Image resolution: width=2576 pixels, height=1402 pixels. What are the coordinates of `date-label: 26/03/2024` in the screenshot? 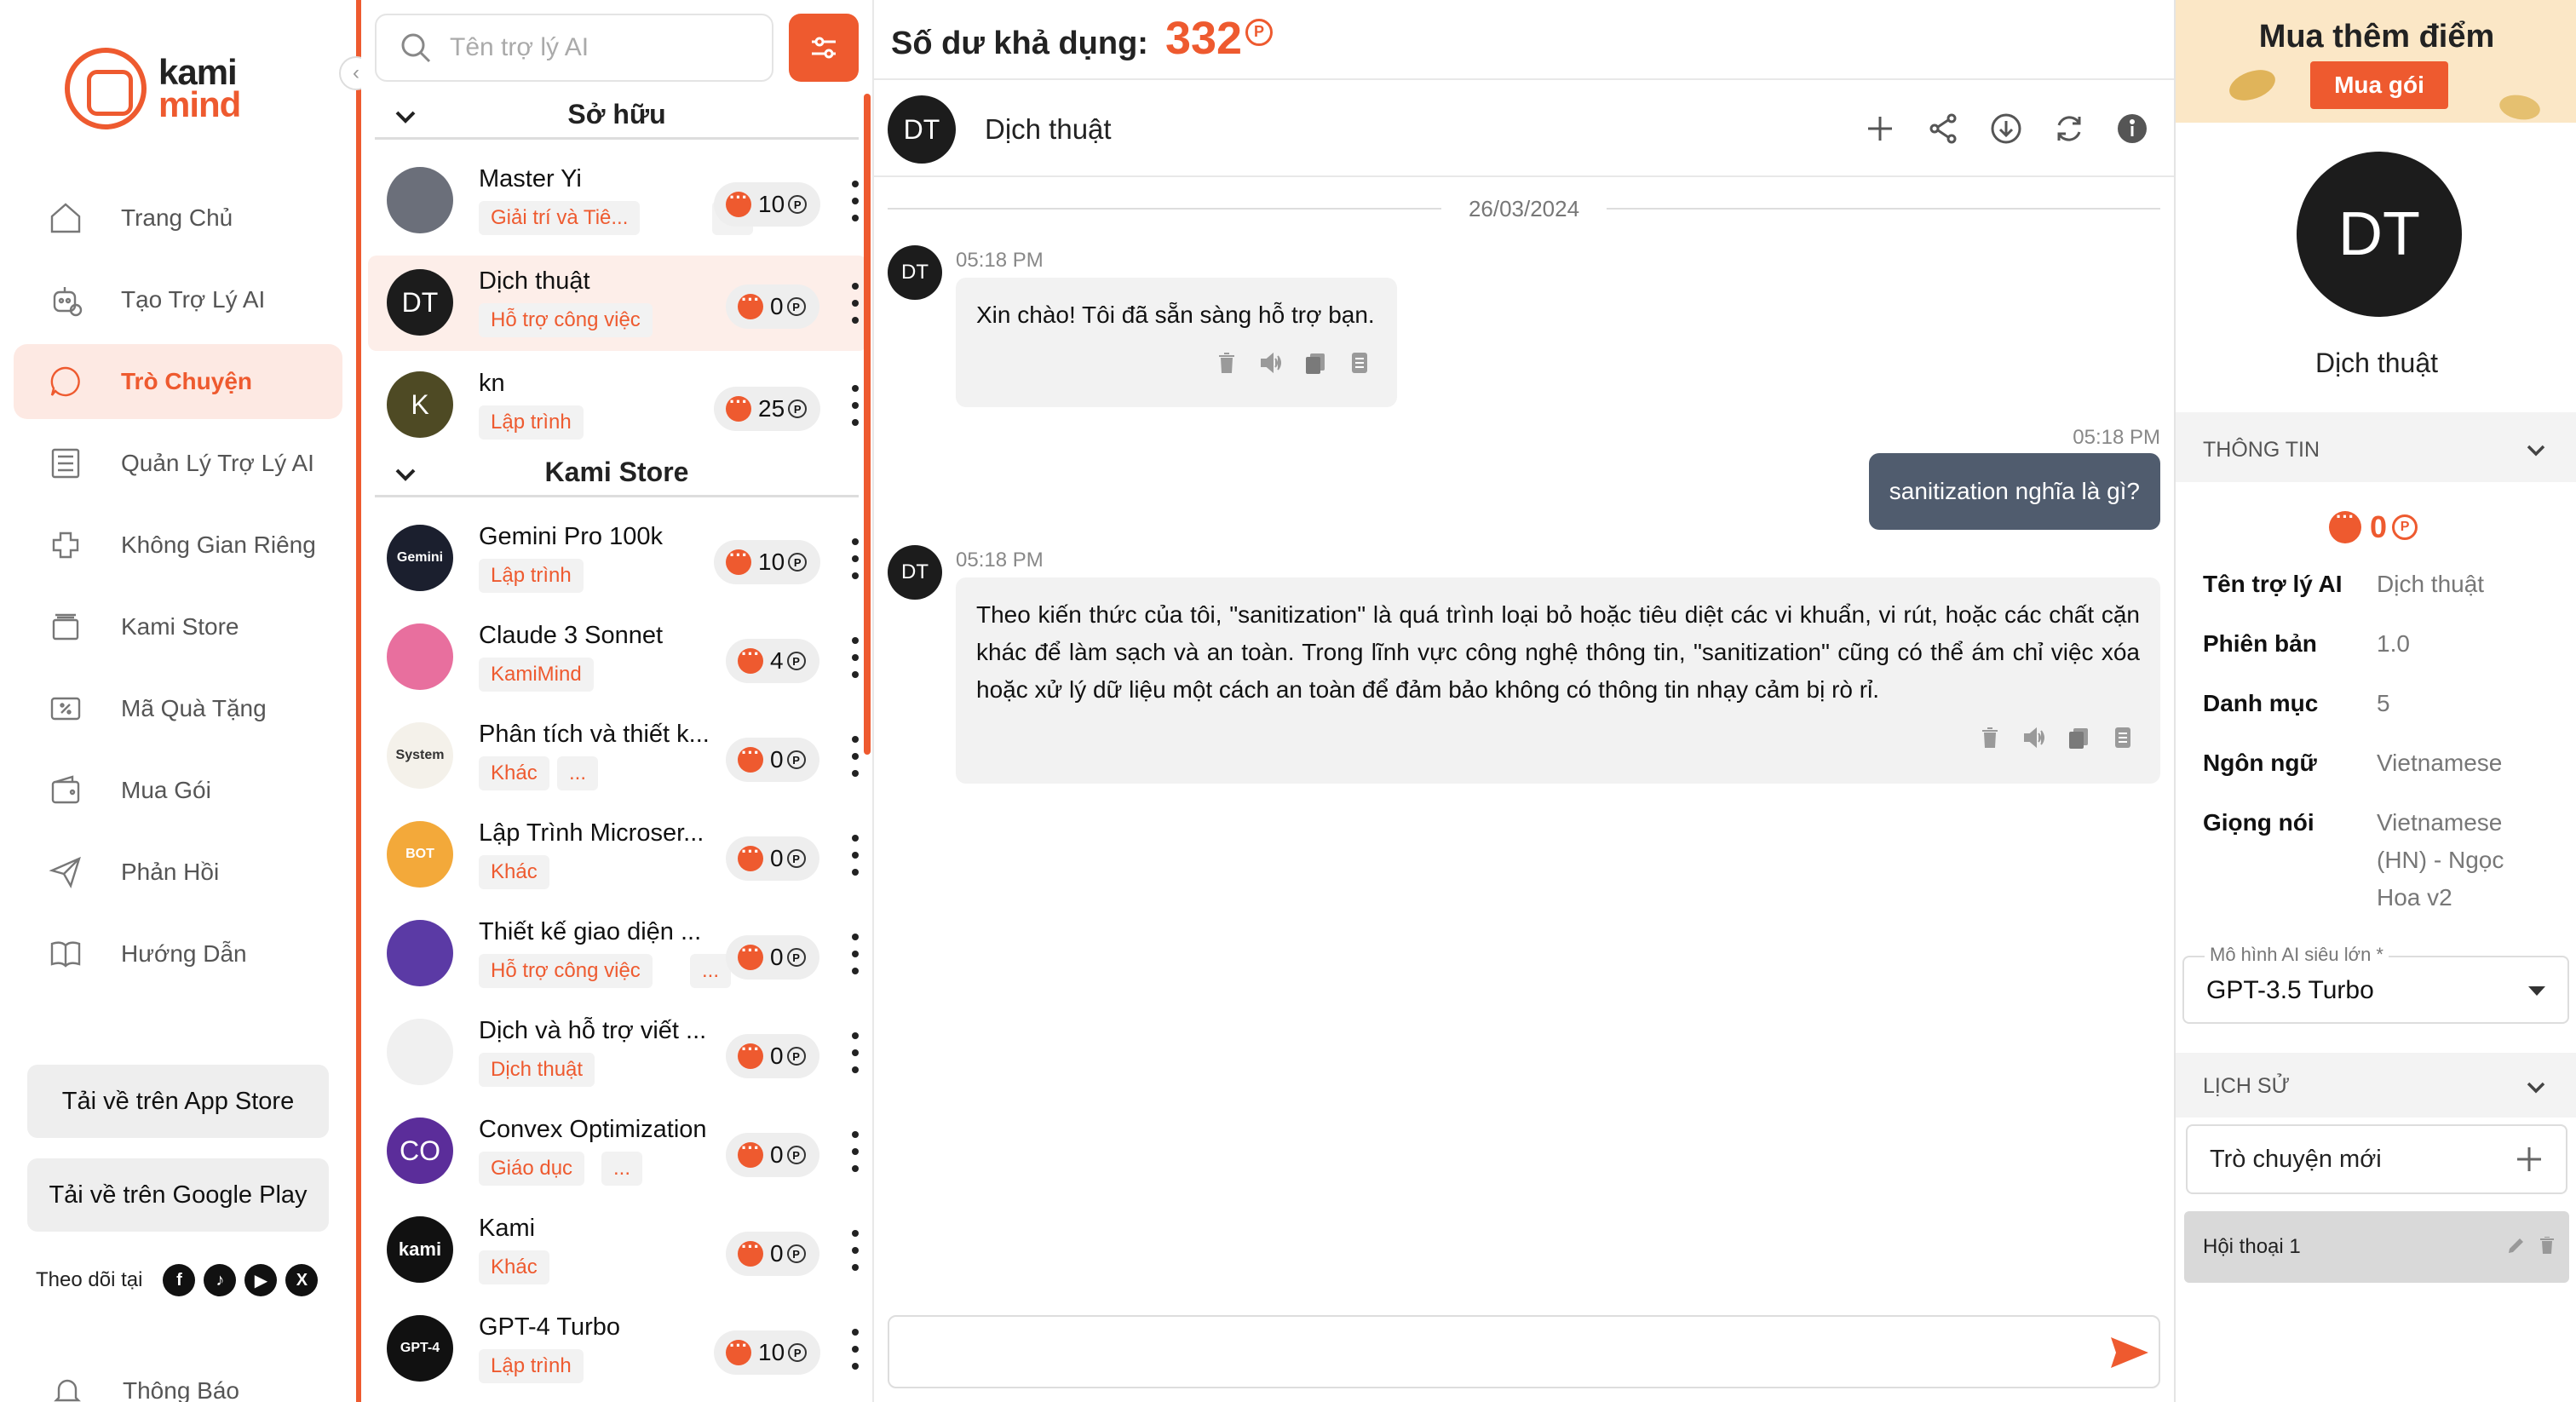 It's located at (1524, 208).